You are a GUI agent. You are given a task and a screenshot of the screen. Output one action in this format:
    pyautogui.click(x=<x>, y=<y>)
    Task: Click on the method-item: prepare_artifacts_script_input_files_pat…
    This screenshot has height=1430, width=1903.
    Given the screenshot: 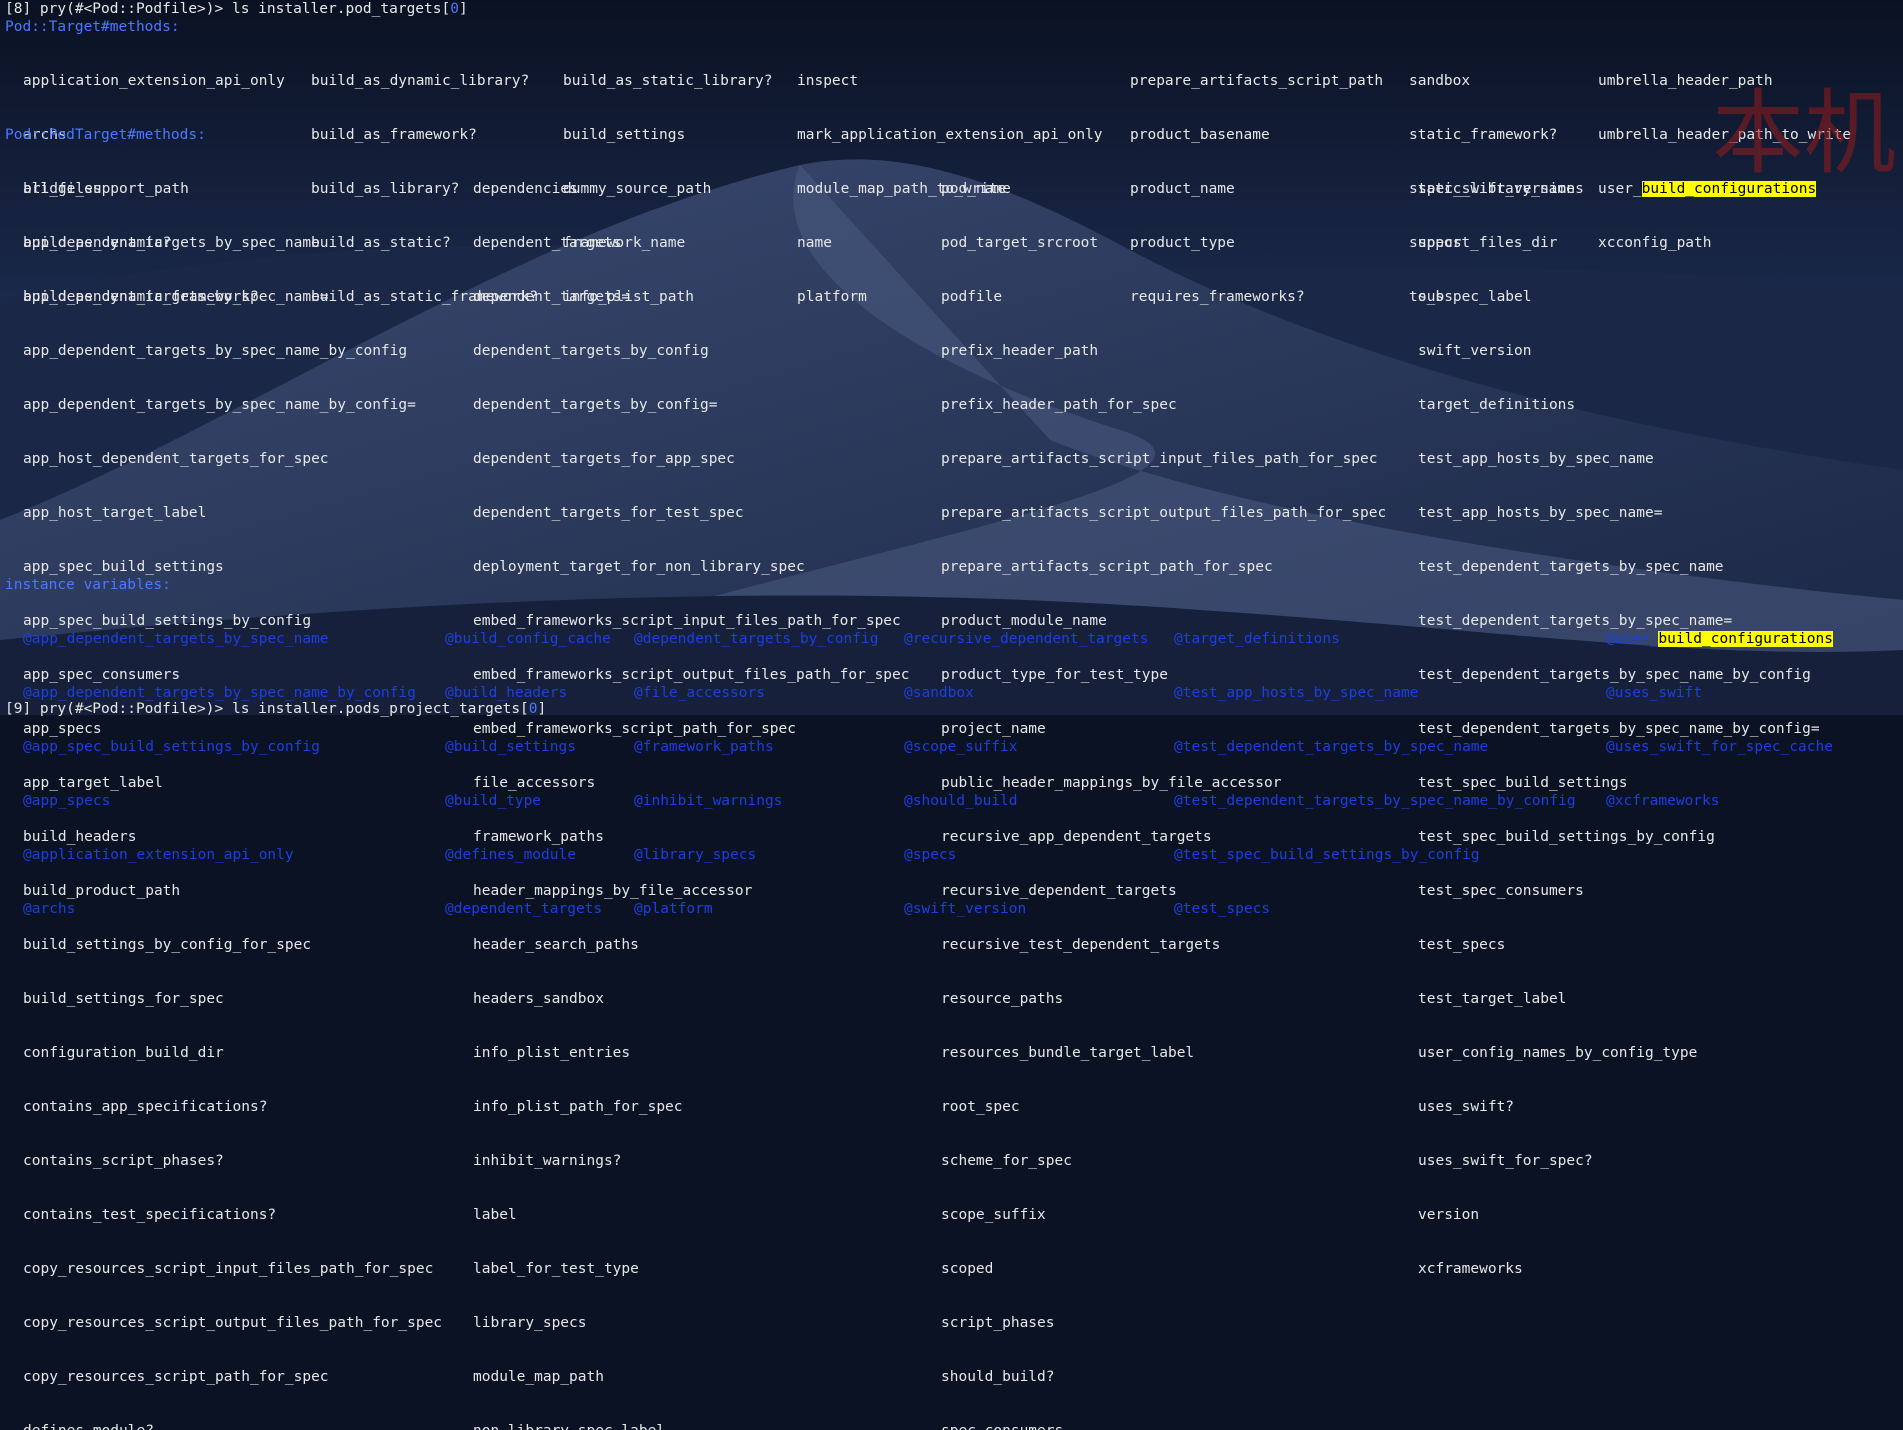 What is the action you would take?
    pyautogui.click(x=1159, y=459)
    